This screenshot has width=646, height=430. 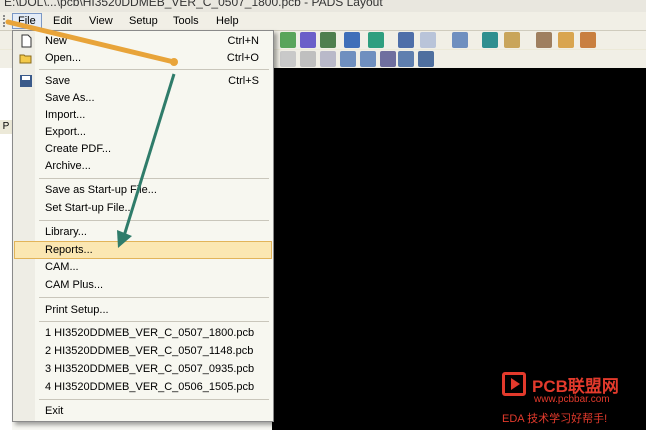 I want to click on menu-save: Save Ctrl+S, so click(x=143, y=81).